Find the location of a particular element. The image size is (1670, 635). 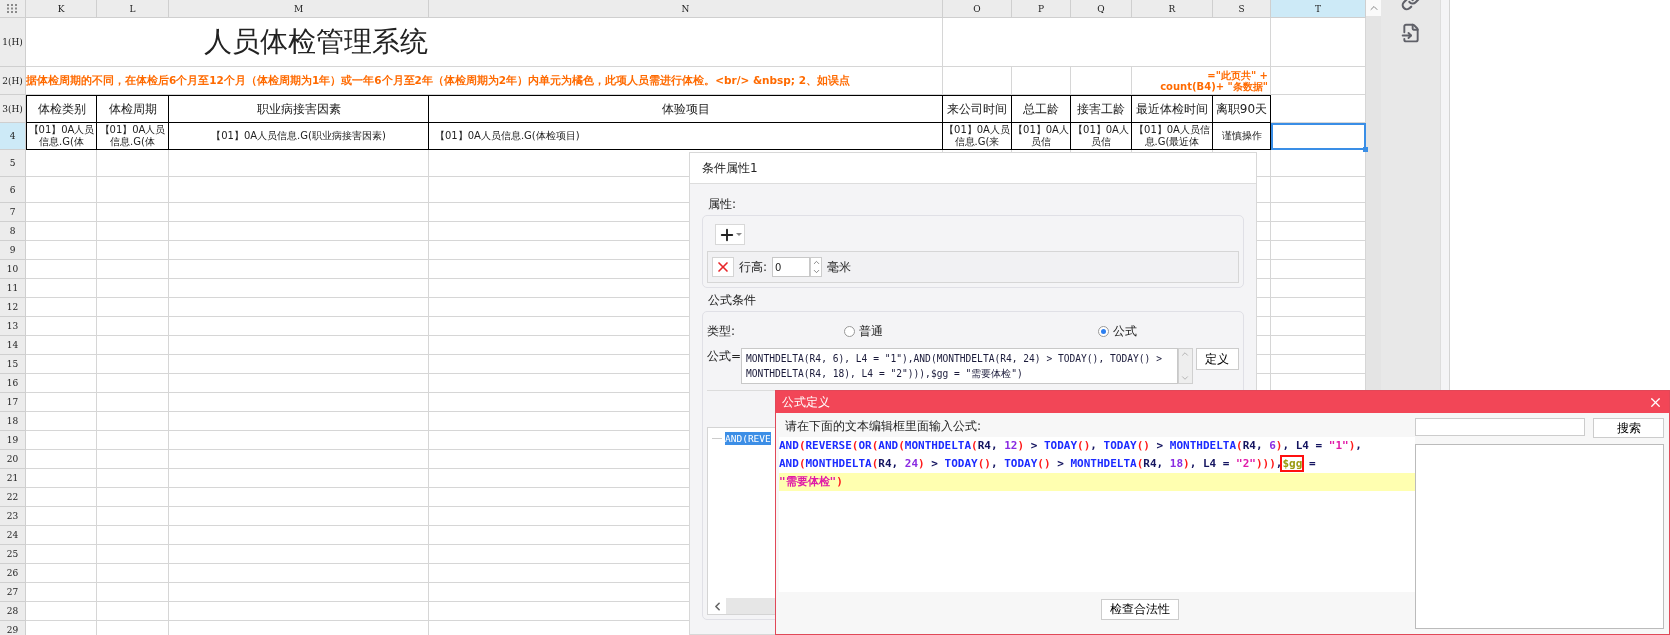

row-header: 3(H) is located at coordinates (13, 109).